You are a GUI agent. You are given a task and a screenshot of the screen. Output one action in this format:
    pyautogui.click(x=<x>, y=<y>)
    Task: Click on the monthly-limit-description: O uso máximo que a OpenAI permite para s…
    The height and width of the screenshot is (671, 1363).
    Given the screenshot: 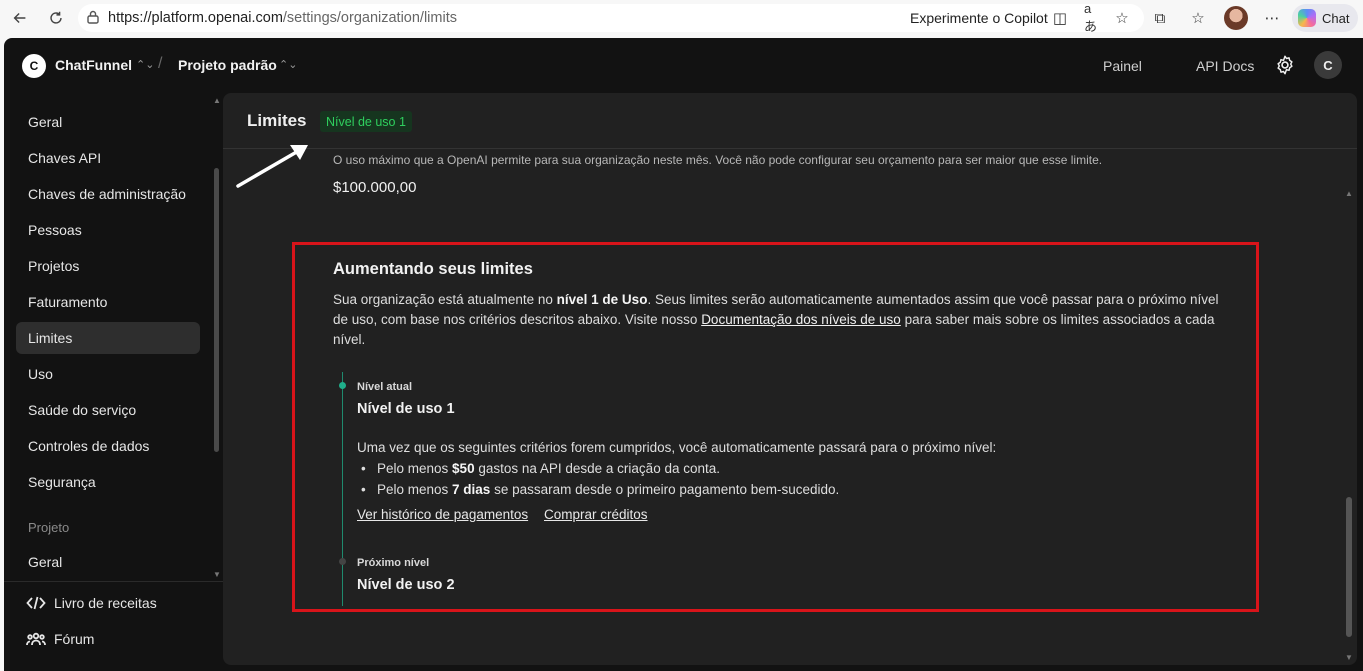 What is the action you would take?
    pyautogui.click(x=718, y=160)
    